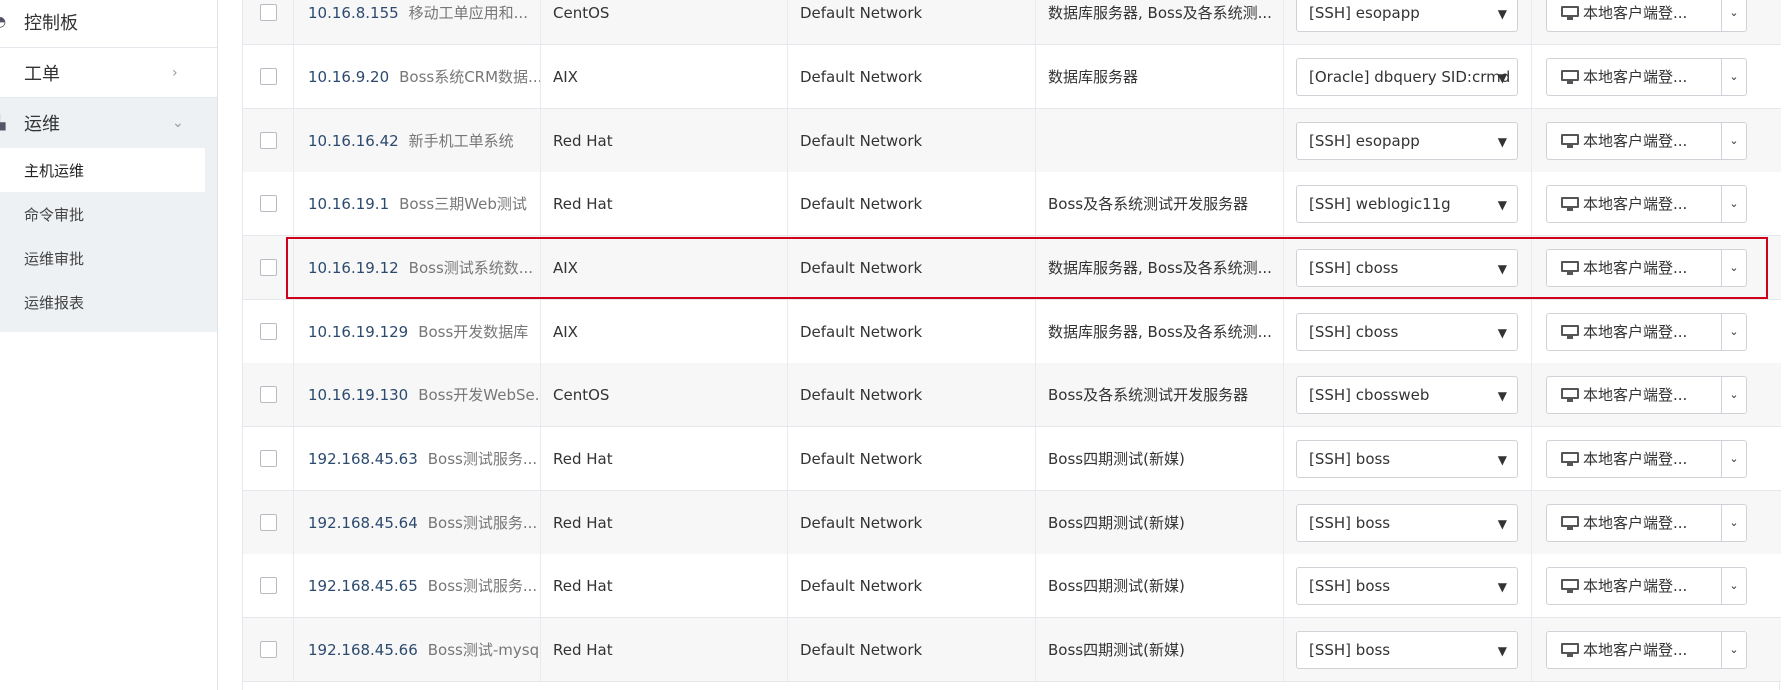 Image resolution: width=1792 pixels, height=690 pixels. Describe the element at coordinates (1160, 203) in the screenshot. I see `group-cell: Boss及各系统测试开发服务器` at that location.